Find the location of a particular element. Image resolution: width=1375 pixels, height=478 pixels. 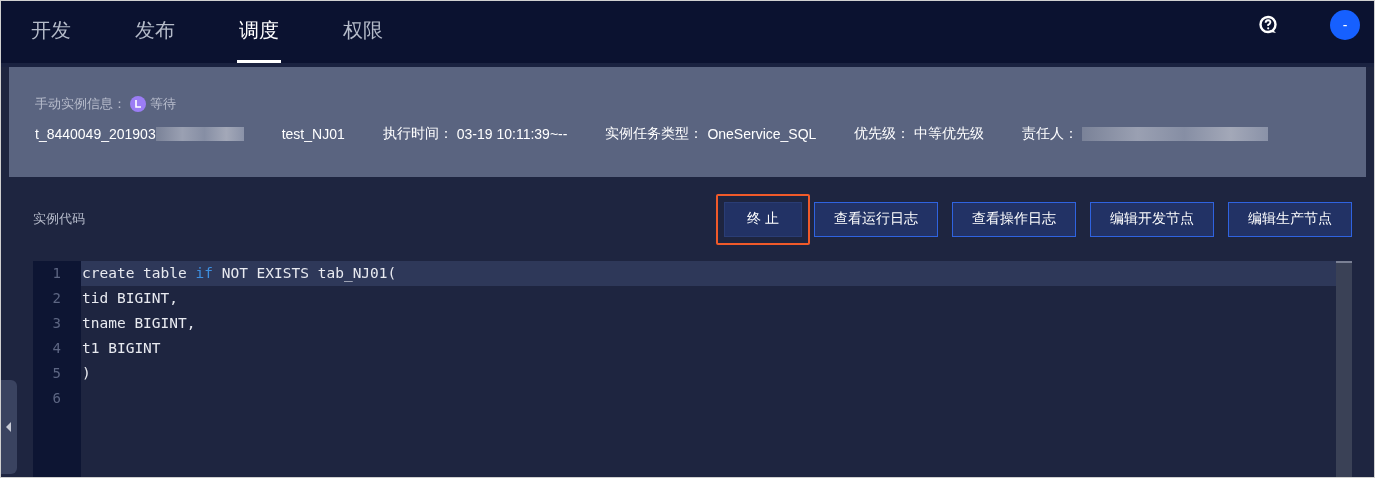

code-line: ) is located at coordinates (86, 373).